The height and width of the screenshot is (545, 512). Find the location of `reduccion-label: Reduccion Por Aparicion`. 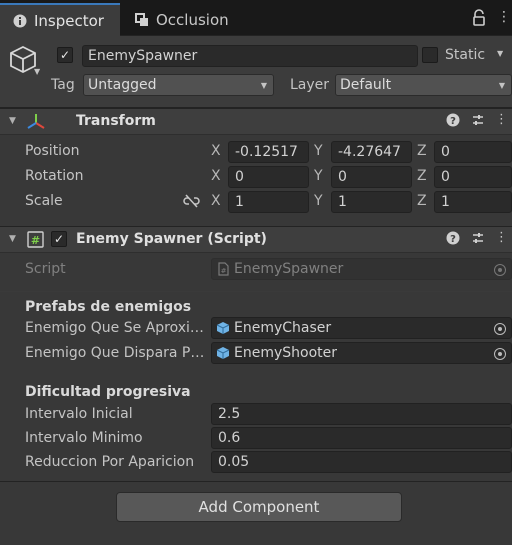

reduccion-label: Reduccion Por Aparicion is located at coordinates (110, 462).